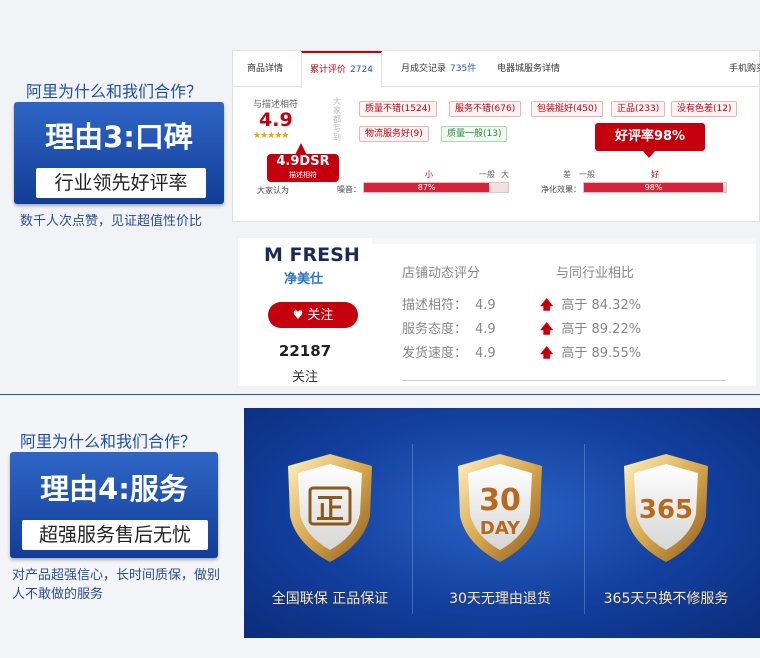 This screenshot has height=658, width=760. I want to click on tab-reviews: 累计评价 2724, so click(341, 69).